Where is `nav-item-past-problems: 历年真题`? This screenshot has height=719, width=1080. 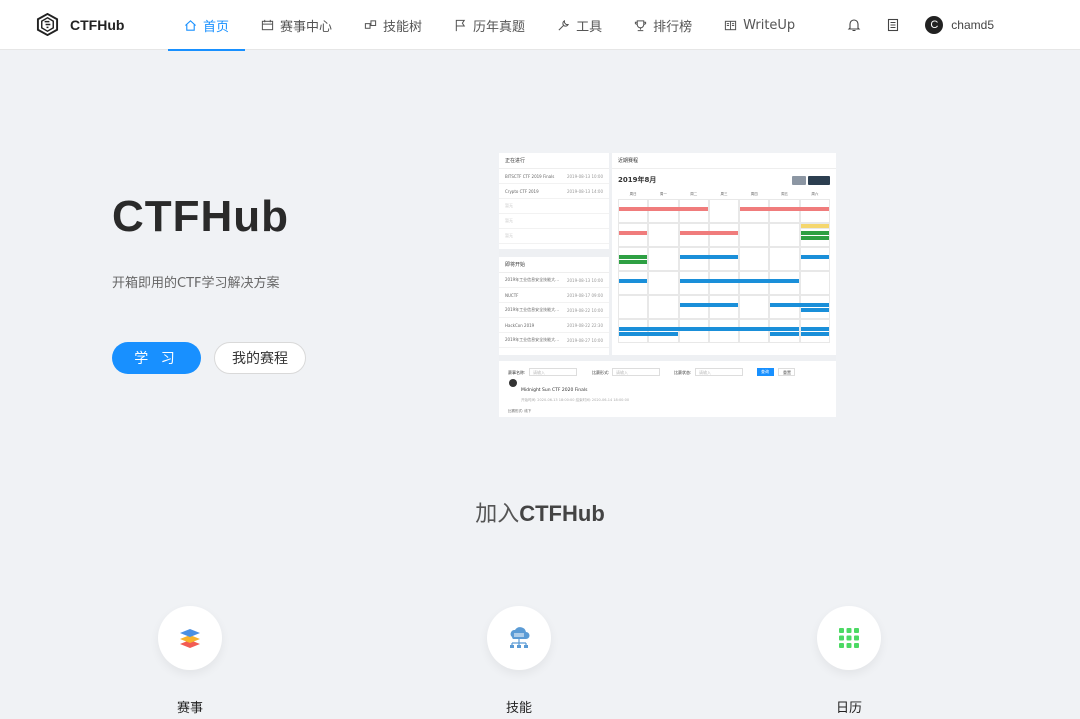
nav-item-past-problems: 历年真题 is located at coordinates (489, 25).